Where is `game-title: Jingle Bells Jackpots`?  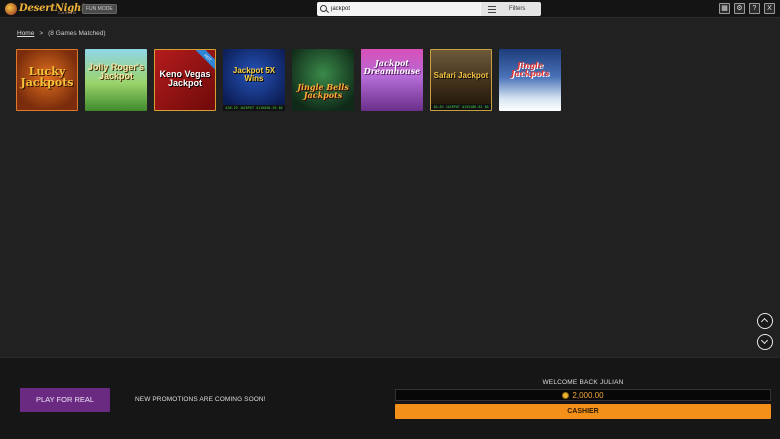
game-title: Jingle Bells Jackpots is located at coordinates (323, 91).